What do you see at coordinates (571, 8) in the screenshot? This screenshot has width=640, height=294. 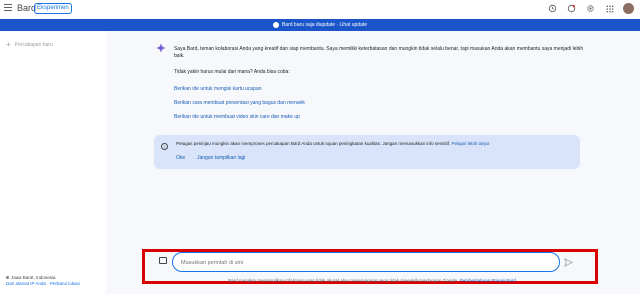 I see `extensions-icon` at bounding box center [571, 8].